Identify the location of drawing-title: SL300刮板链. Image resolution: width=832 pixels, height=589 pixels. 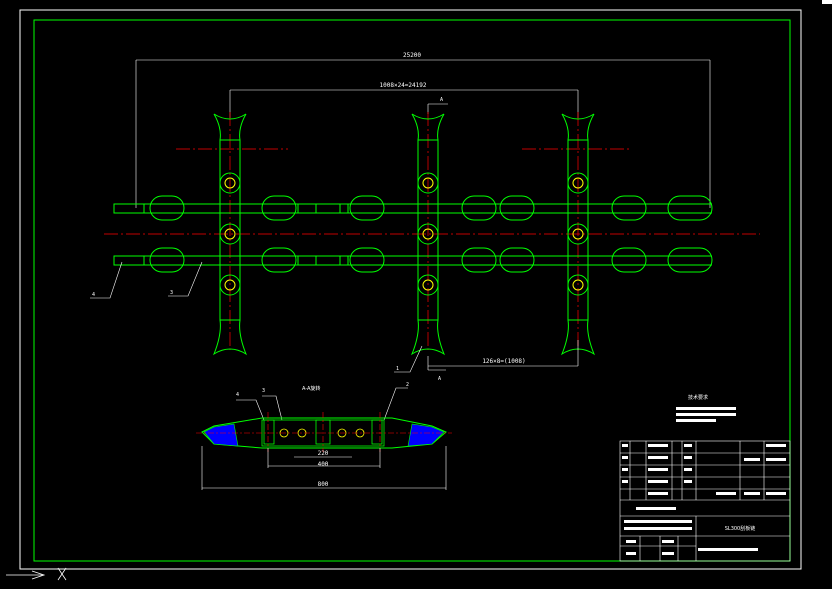
(740, 528).